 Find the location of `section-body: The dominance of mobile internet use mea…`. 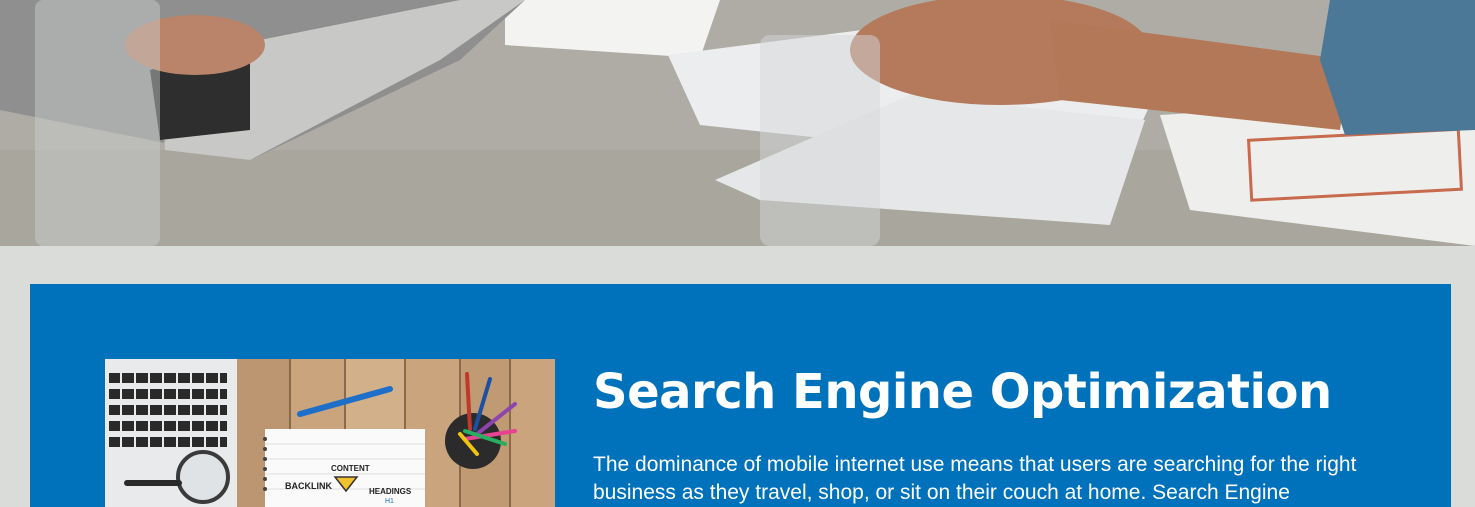

section-body: The dominance of mobile internet use mea… is located at coordinates (975, 478).